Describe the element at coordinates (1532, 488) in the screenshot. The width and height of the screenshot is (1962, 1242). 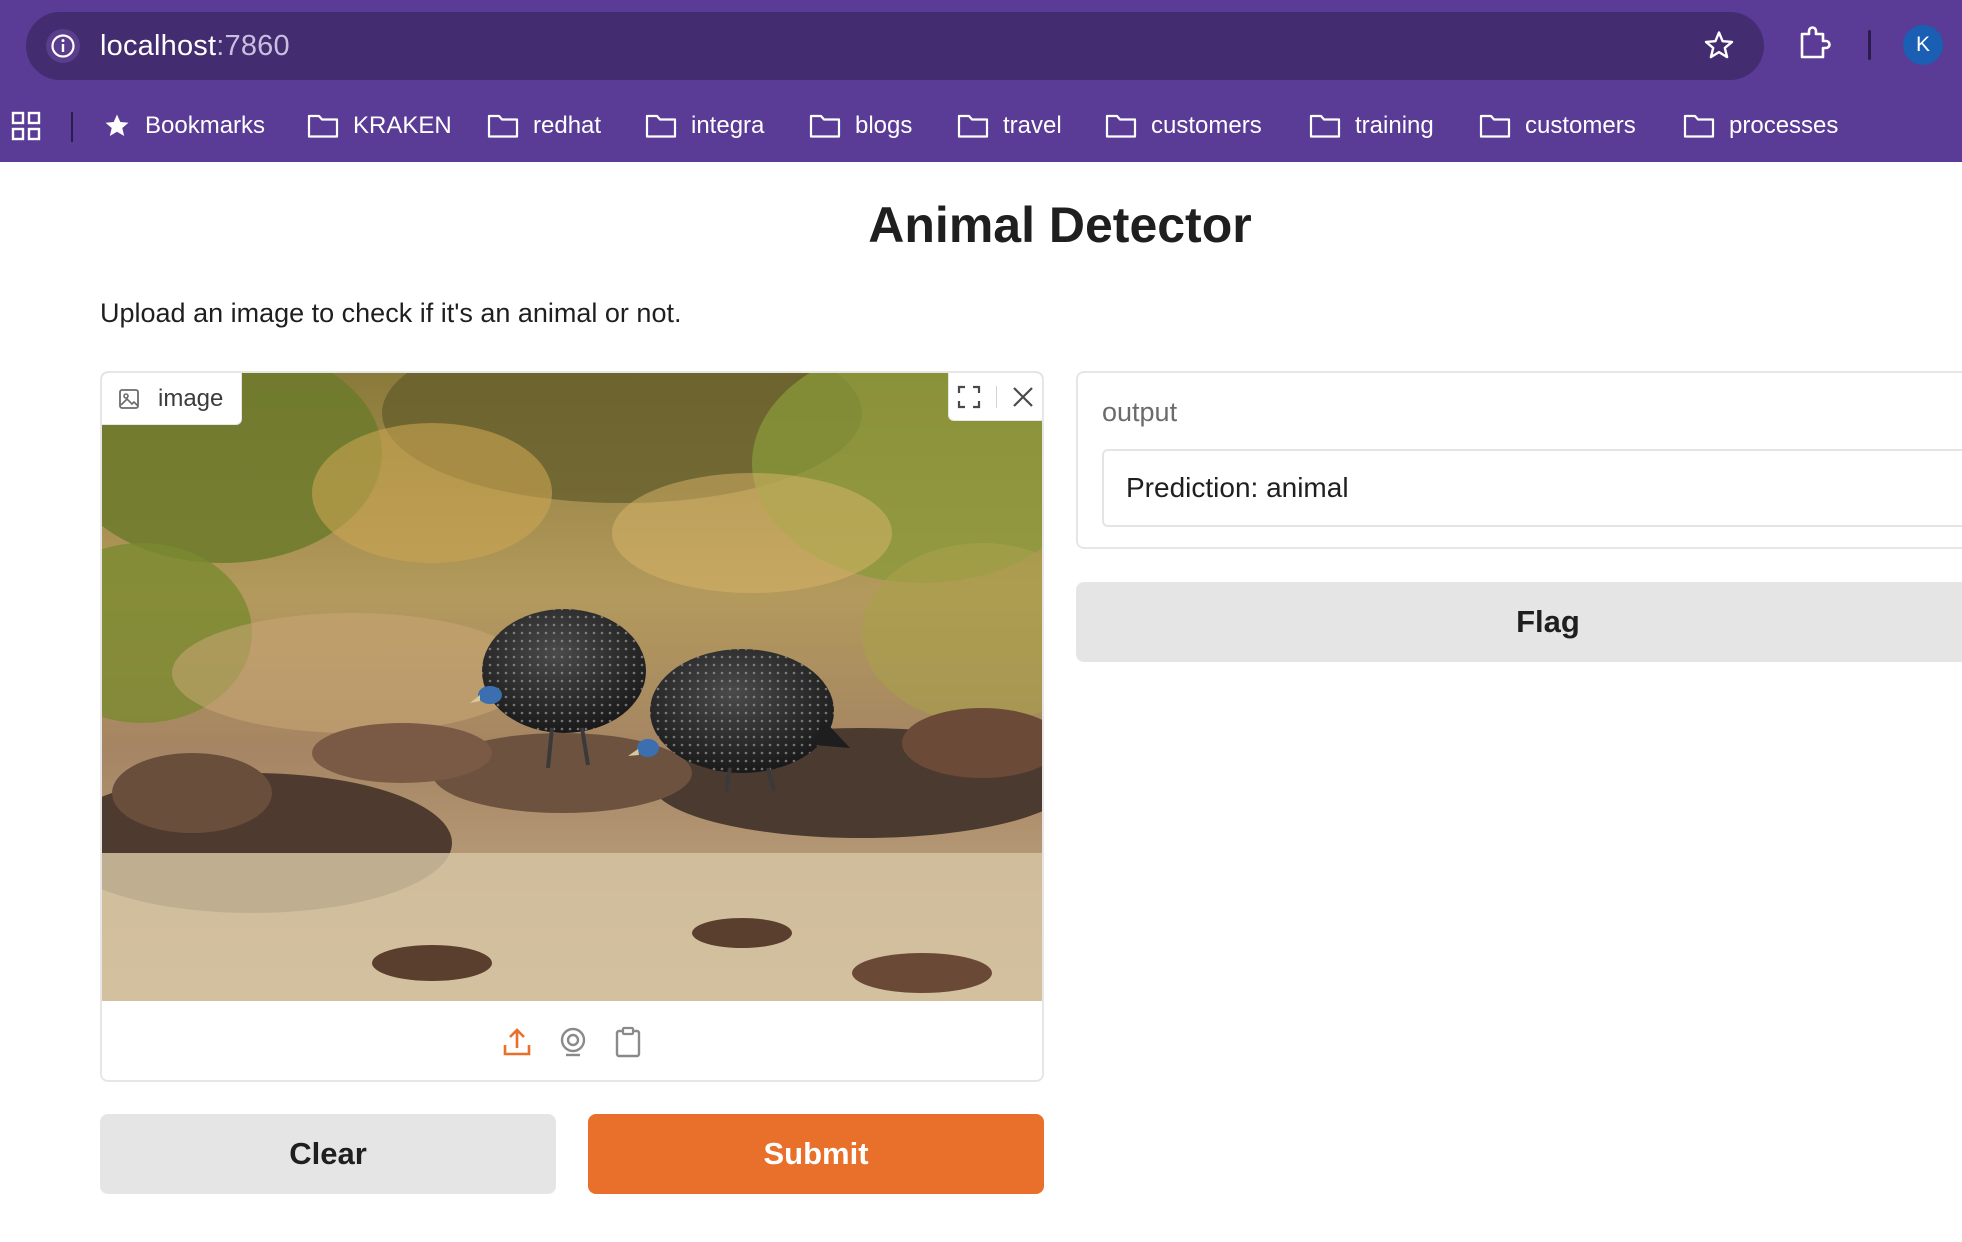
I see `output-textbox: Prediction: animal` at that location.